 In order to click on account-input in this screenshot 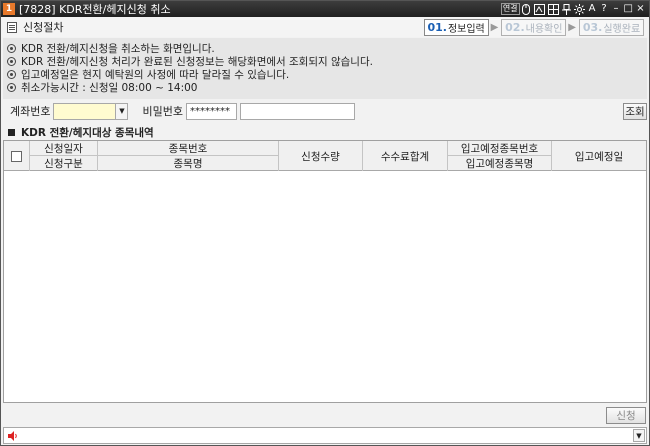, I will do `click(85, 111)`.